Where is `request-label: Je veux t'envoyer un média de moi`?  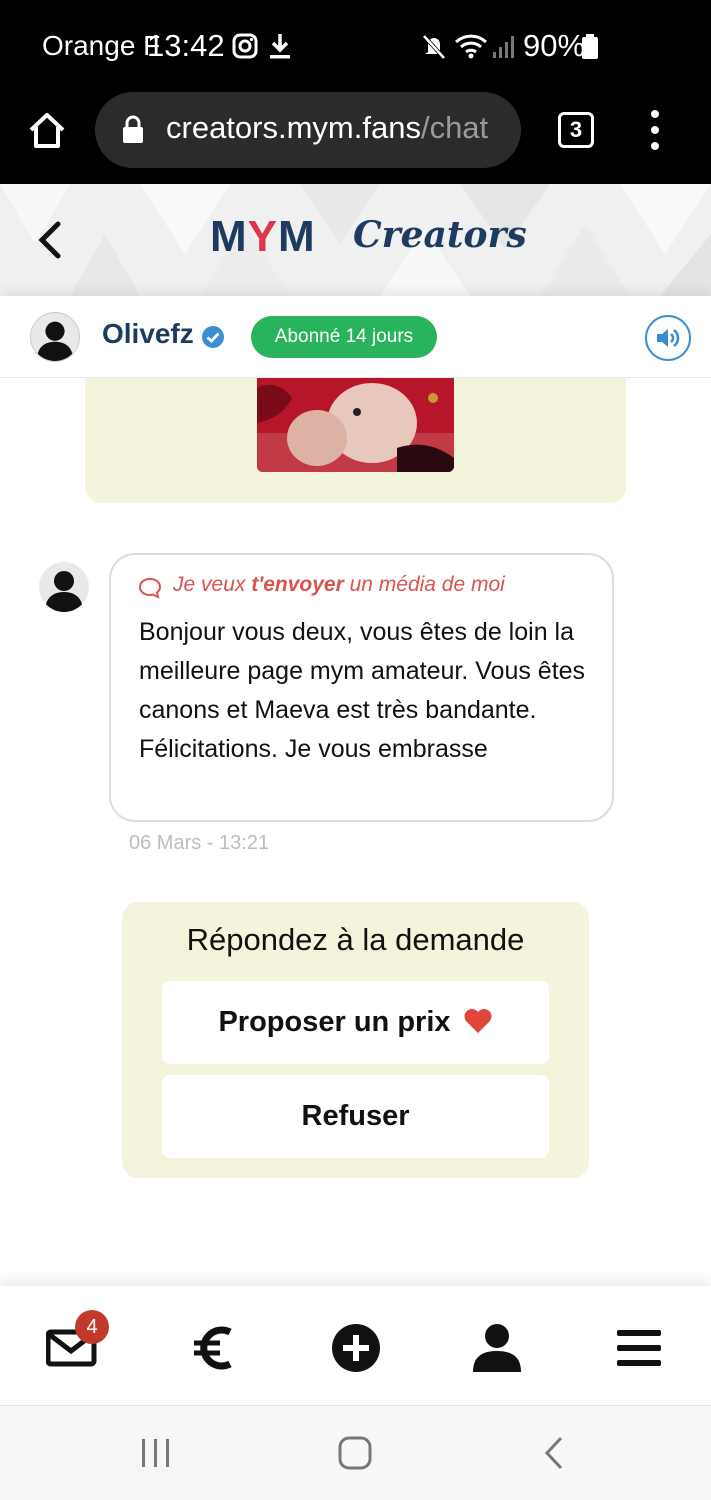
request-label: Je veux t'envoyer un média de moi is located at coordinates (339, 585).